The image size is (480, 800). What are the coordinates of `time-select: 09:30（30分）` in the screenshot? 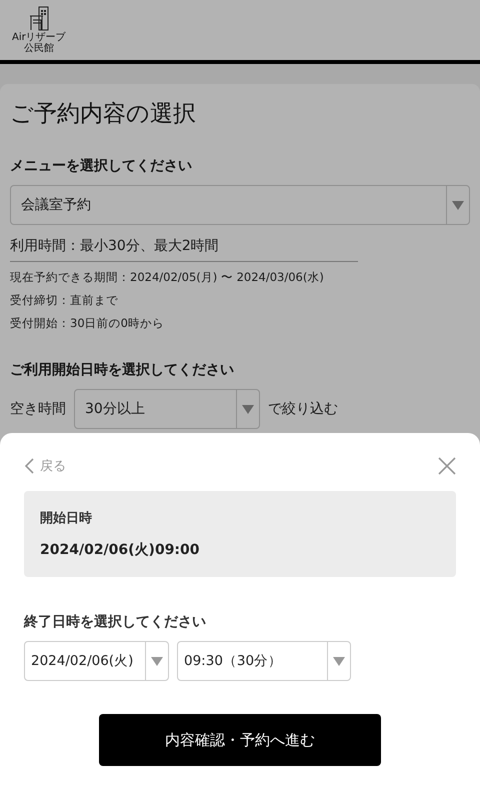 It's located at (264, 661).